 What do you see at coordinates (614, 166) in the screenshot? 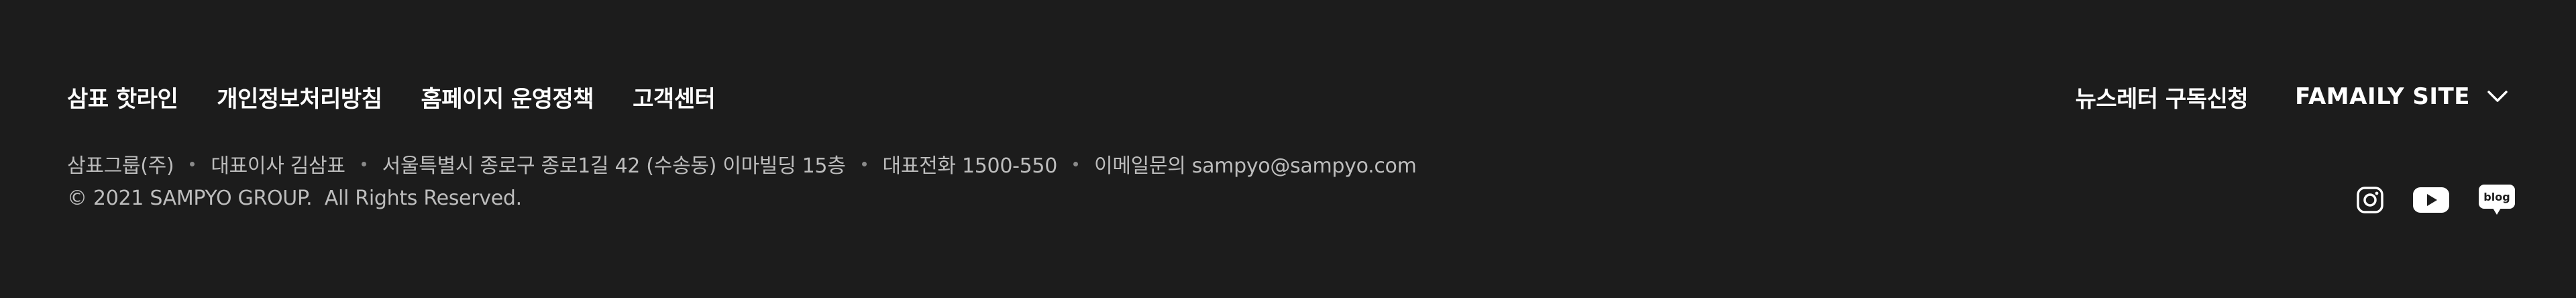
I see `company-address: 서울특별시 종로구 종로1길 42 (수송동) 이마빌딩 15층` at bounding box center [614, 166].